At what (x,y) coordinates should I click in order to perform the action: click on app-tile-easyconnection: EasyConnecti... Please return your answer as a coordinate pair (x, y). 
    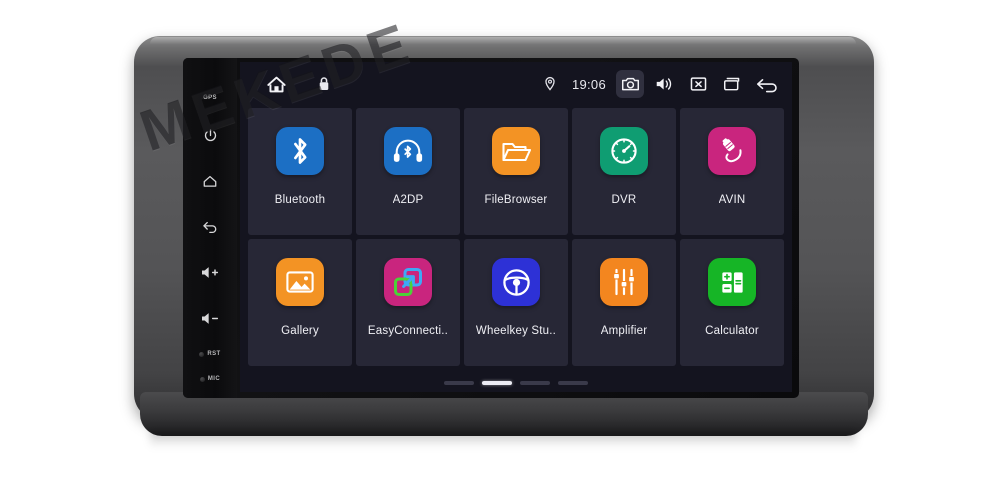
    Looking at the image, I should click on (408, 302).